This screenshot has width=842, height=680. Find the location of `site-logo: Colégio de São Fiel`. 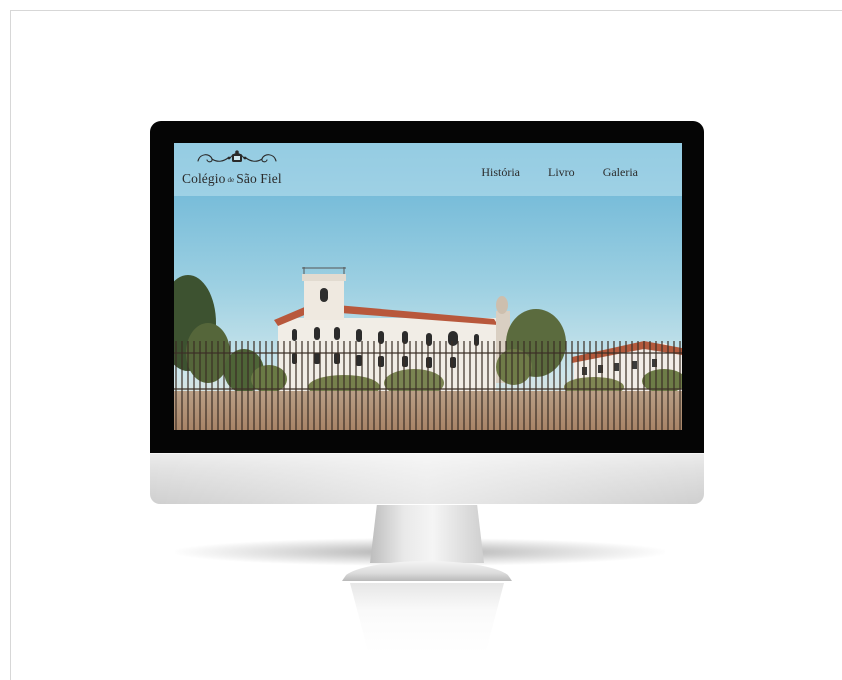

site-logo: Colégio de São Fiel is located at coordinates (237, 171).